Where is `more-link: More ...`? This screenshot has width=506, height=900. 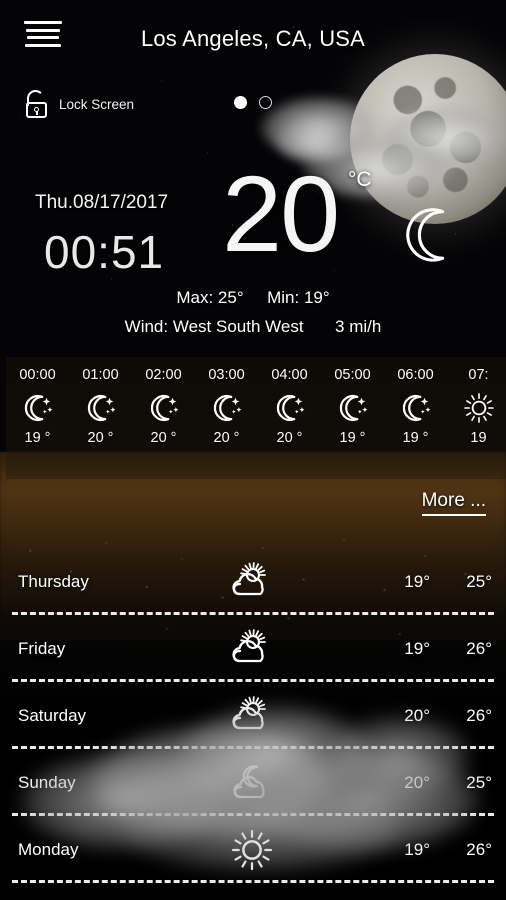 more-link: More ... is located at coordinates (453, 503).